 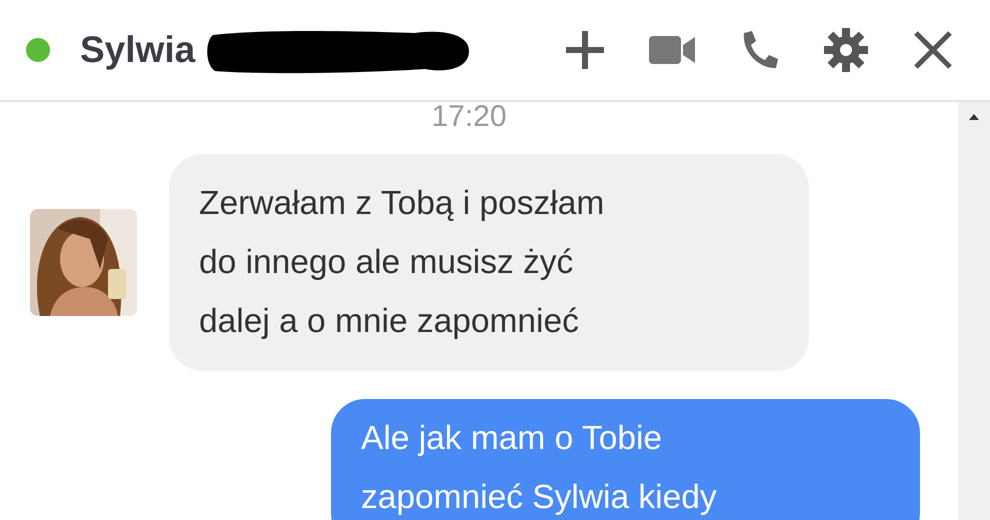 I want to click on scroll-up-icon, so click(x=974, y=117).